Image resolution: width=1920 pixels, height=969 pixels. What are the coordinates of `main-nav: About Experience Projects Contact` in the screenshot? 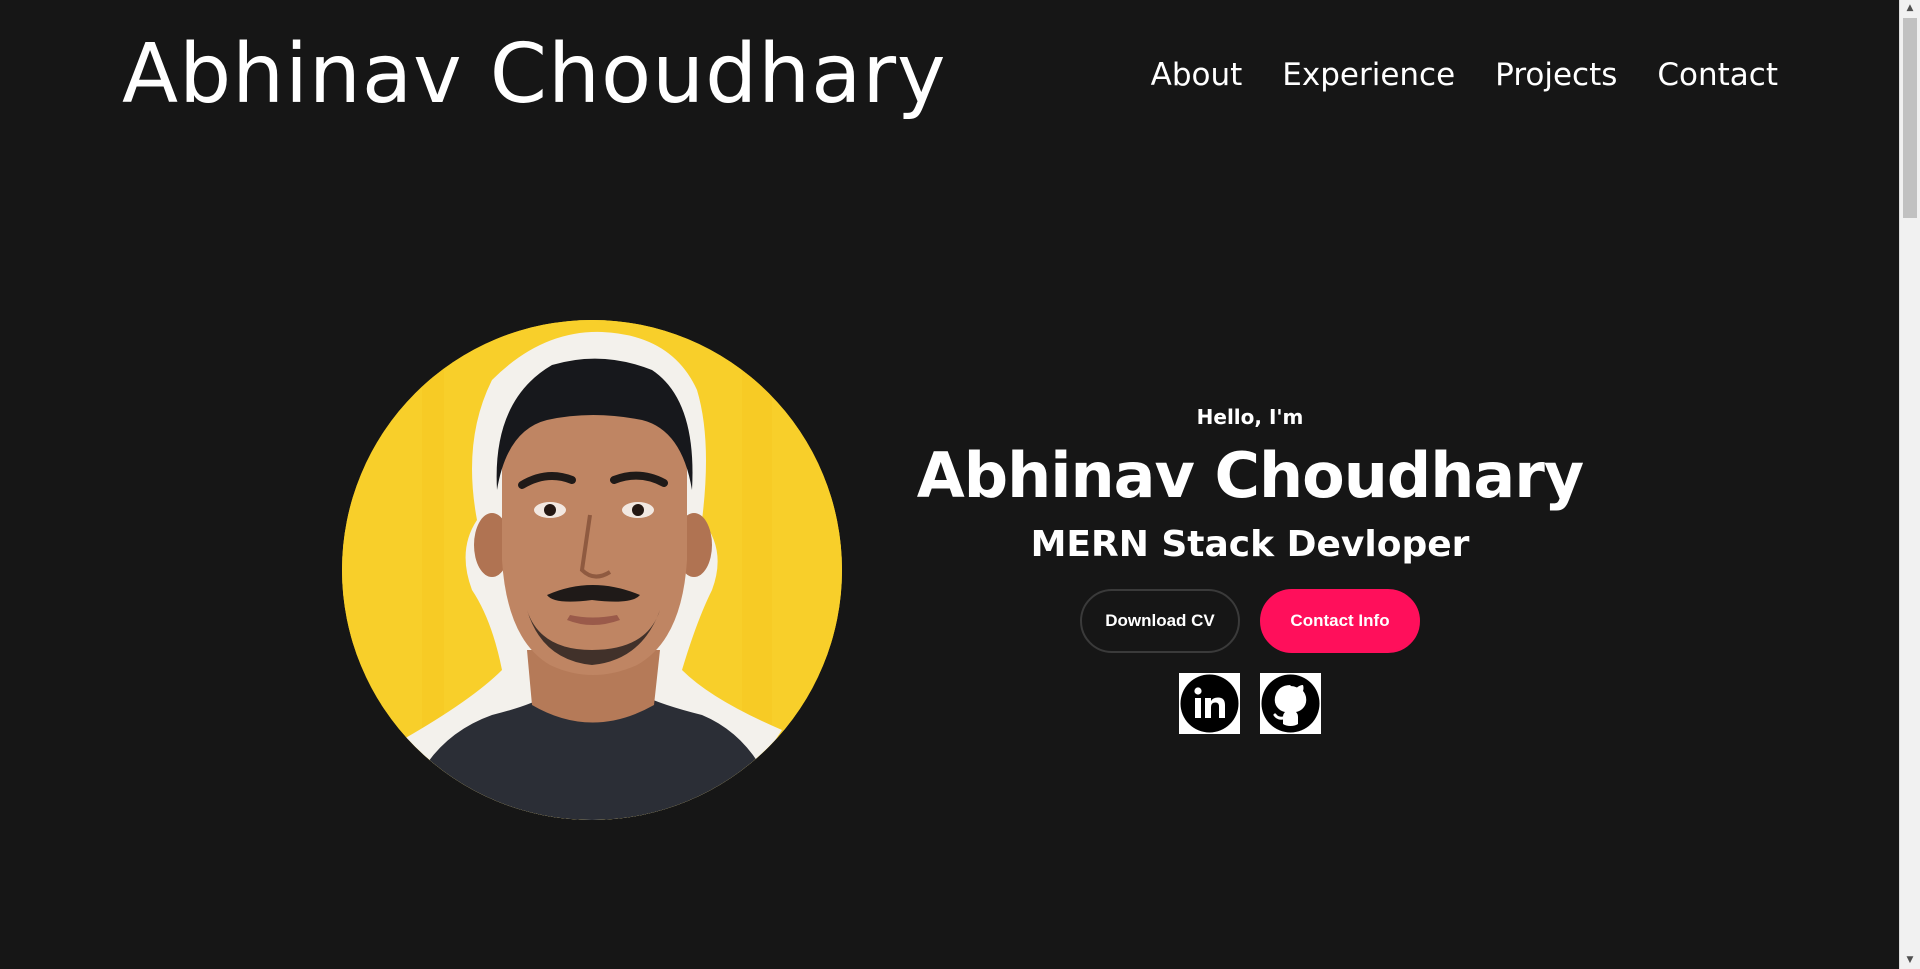 It's located at (1464, 75).